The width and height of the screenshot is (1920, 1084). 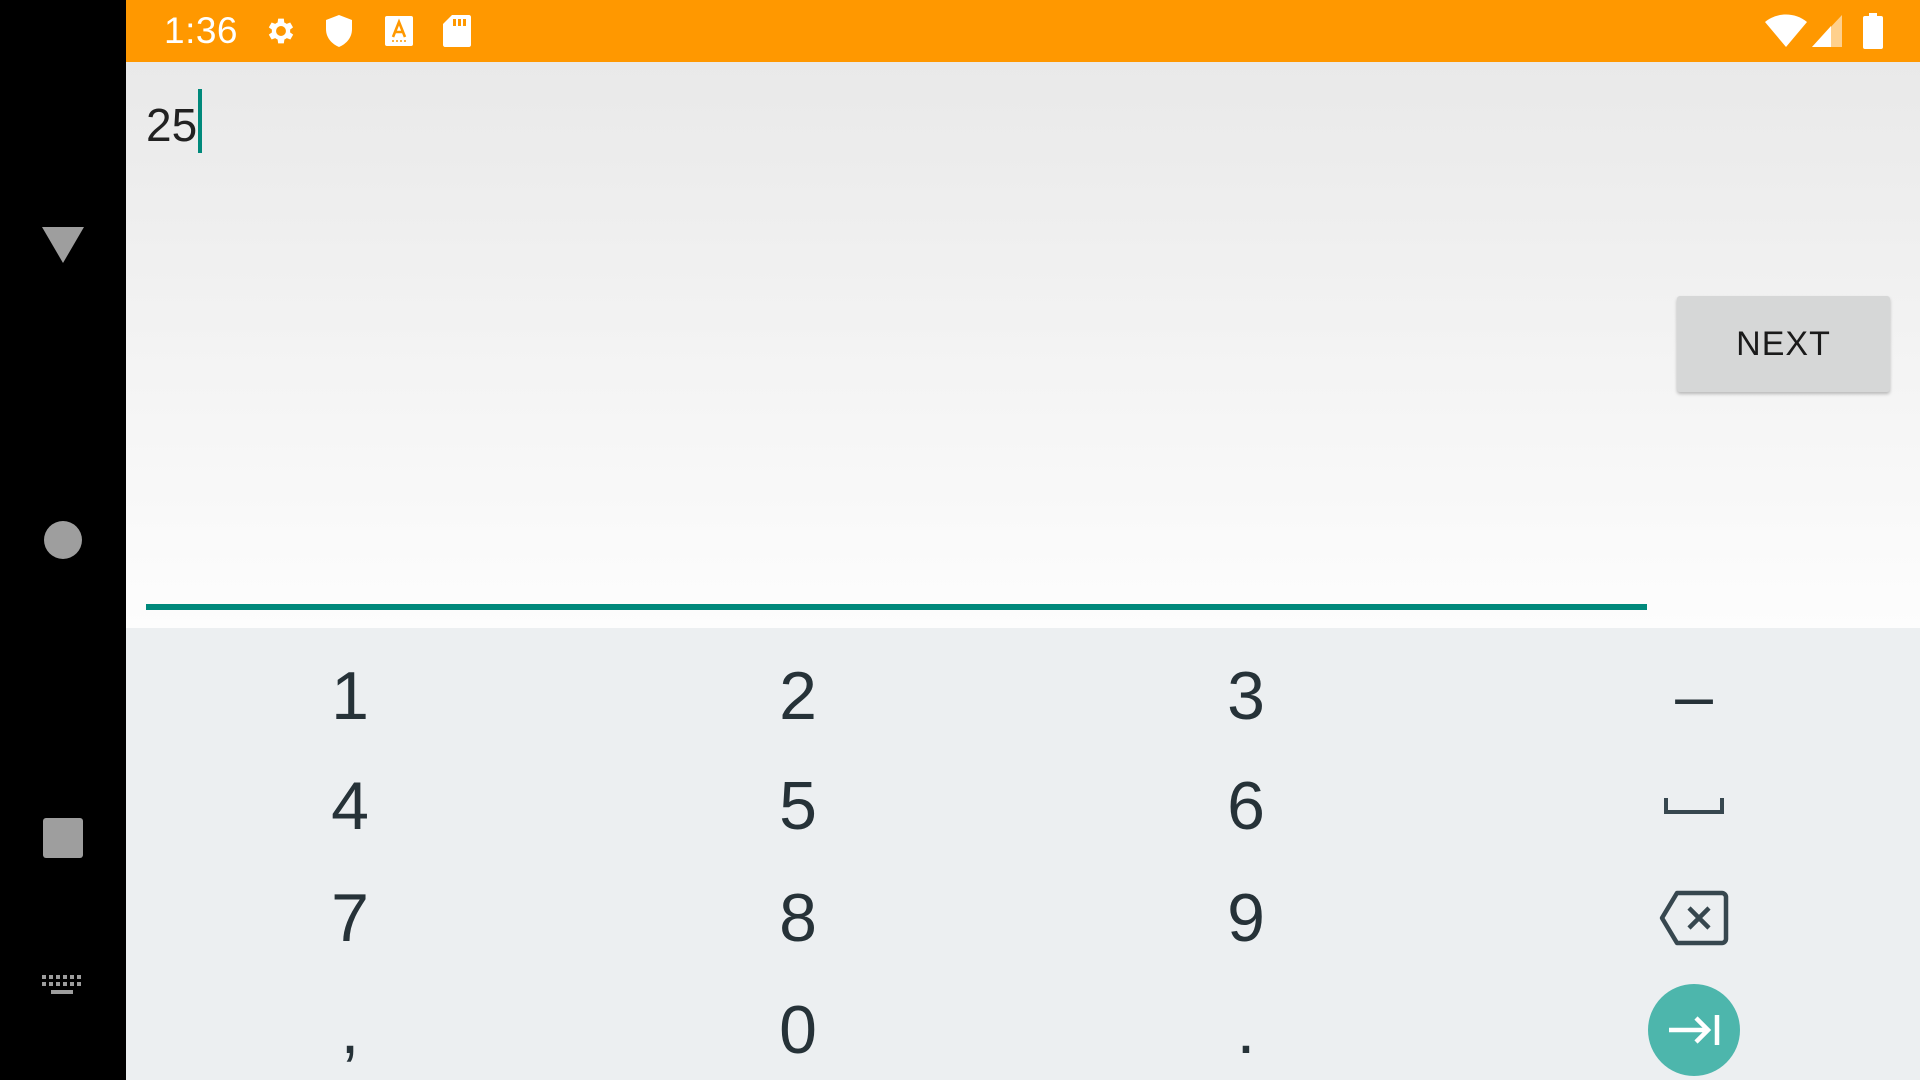 I want to click on battery-icon, so click(x=1873, y=31).